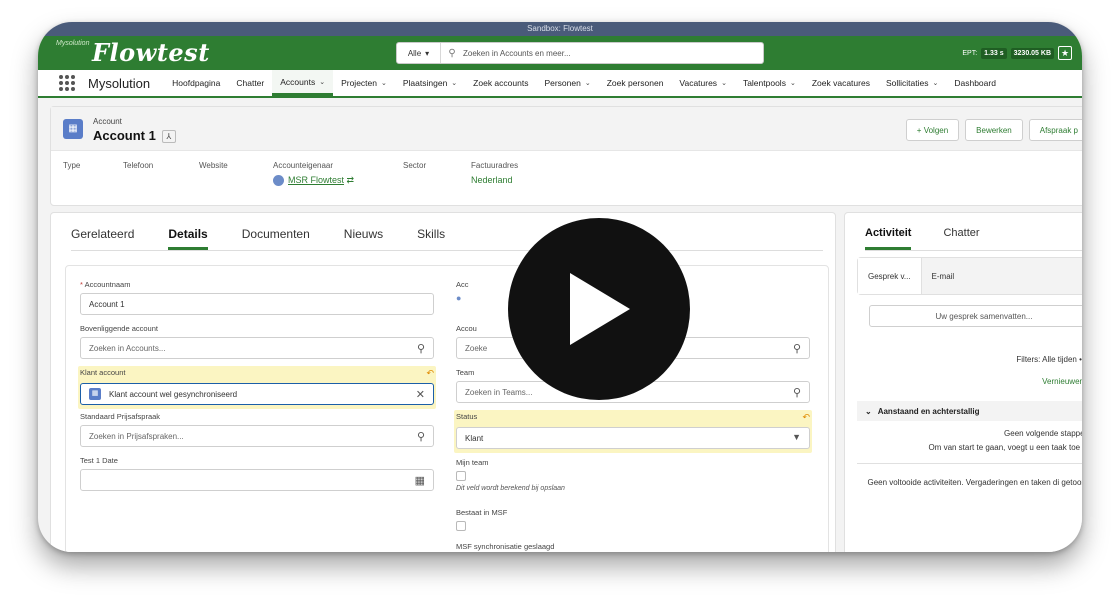 This screenshot has height=609, width=1120. What do you see at coordinates (316, 180) in the screenshot?
I see `owner-link: MSR Flowtest` at bounding box center [316, 180].